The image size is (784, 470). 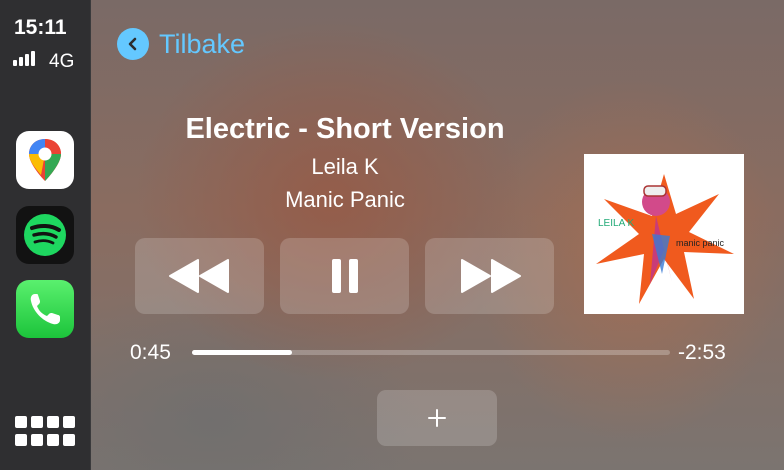 I want to click on app-grid-icon, so click(x=21, y=422).